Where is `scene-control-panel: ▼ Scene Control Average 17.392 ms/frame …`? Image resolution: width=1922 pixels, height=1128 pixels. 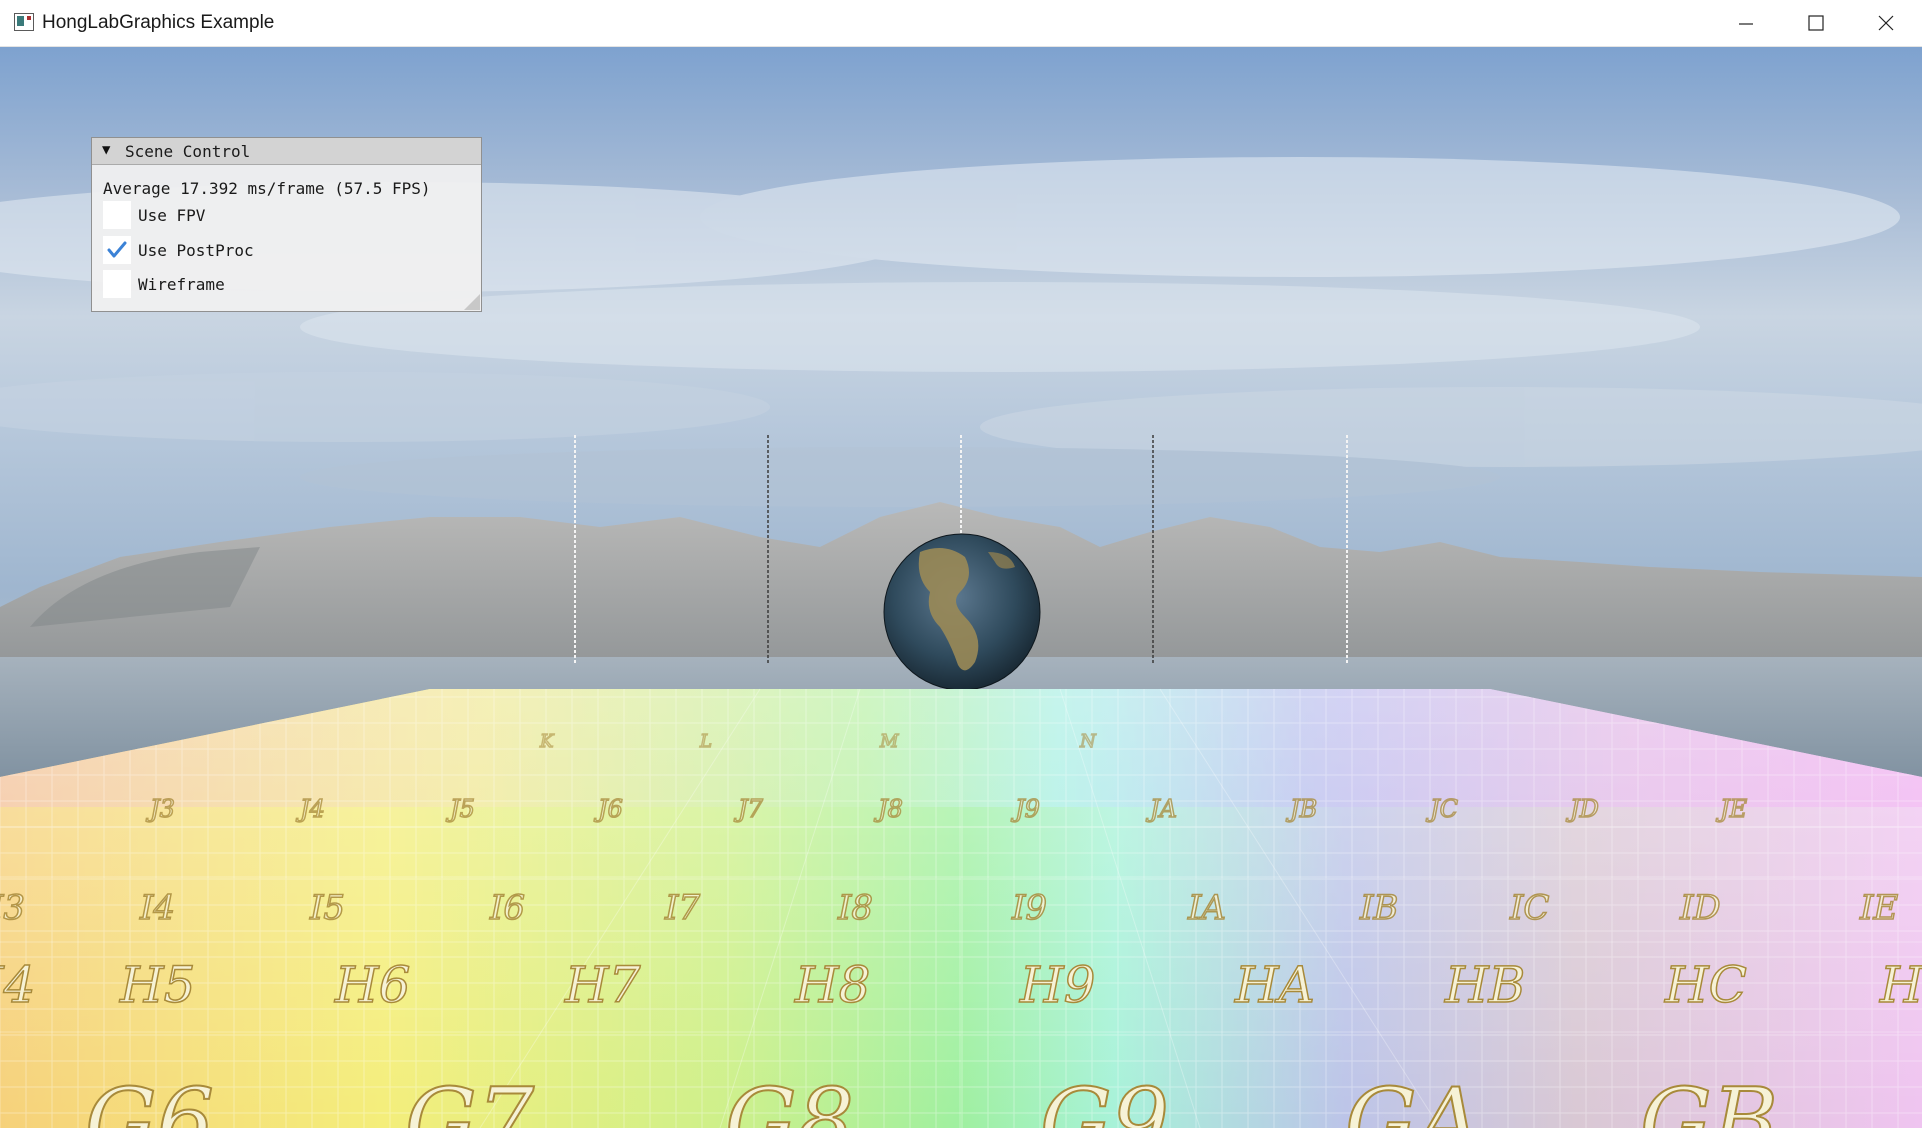
scene-control-panel: ▼ Scene Control Average 17.392 ms/frame … is located at coordinates (286, 224).